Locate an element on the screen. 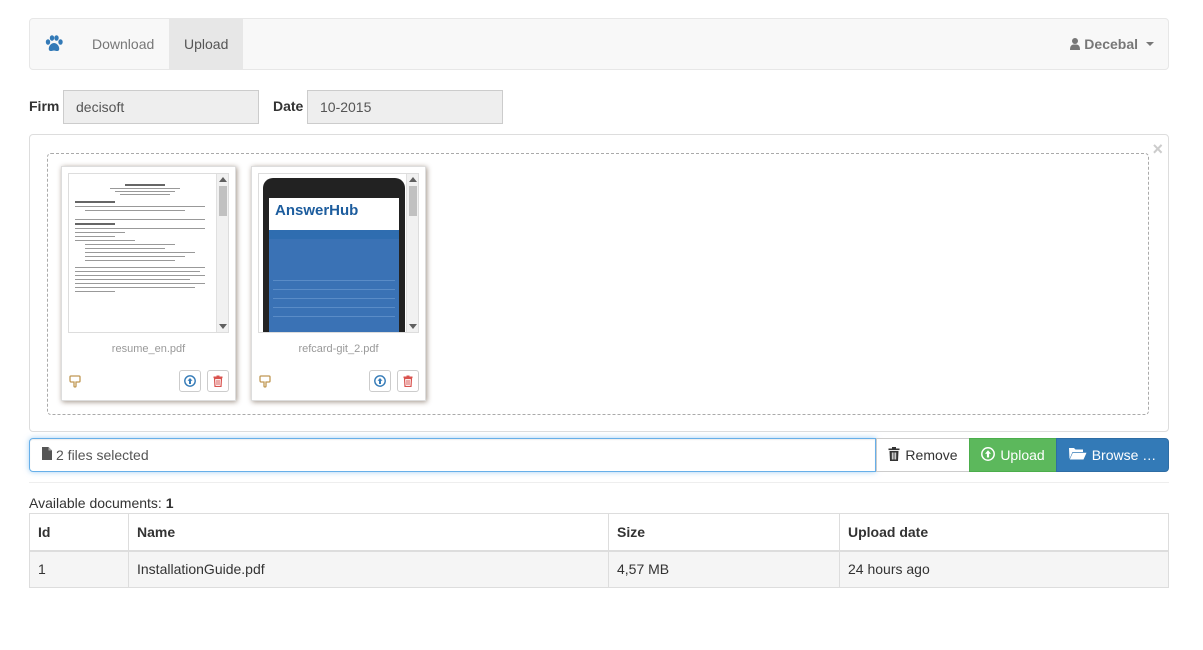 The image size is (1203, 650). file-caption-text: 2 files selected is located at coordinates (102, 455).